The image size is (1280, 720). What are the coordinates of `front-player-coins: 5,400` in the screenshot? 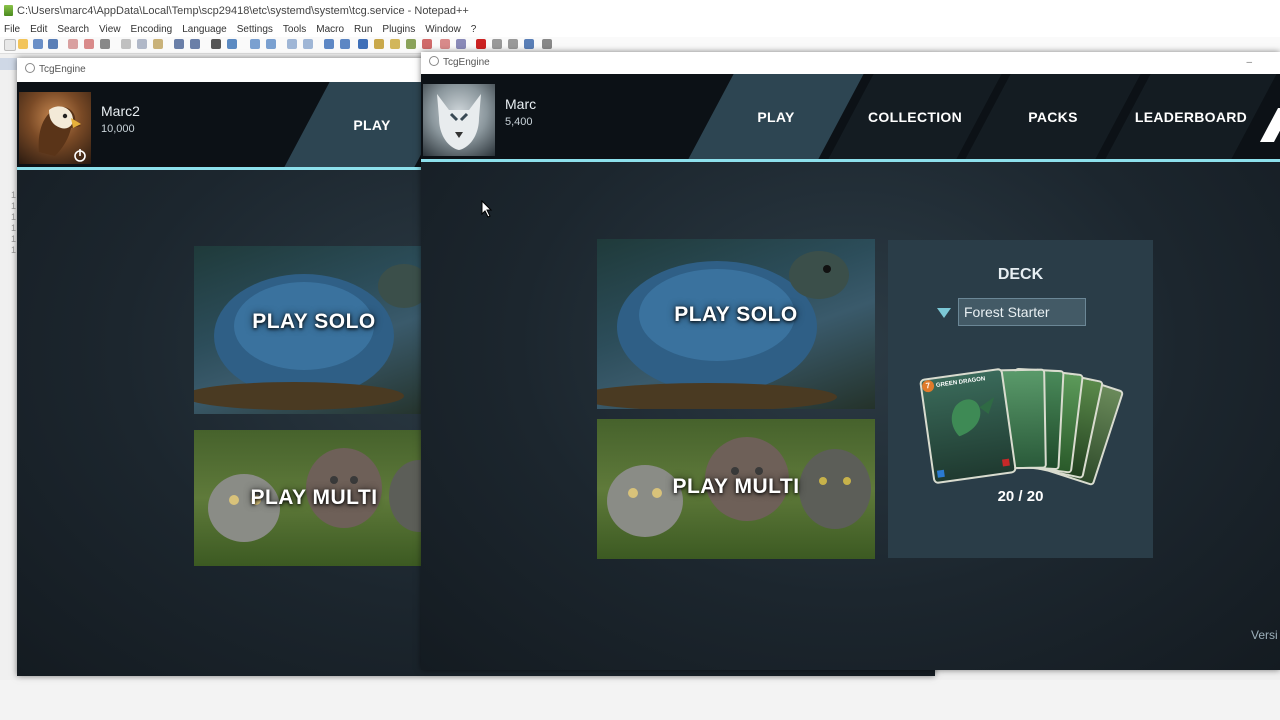 It's located at (519, 122).